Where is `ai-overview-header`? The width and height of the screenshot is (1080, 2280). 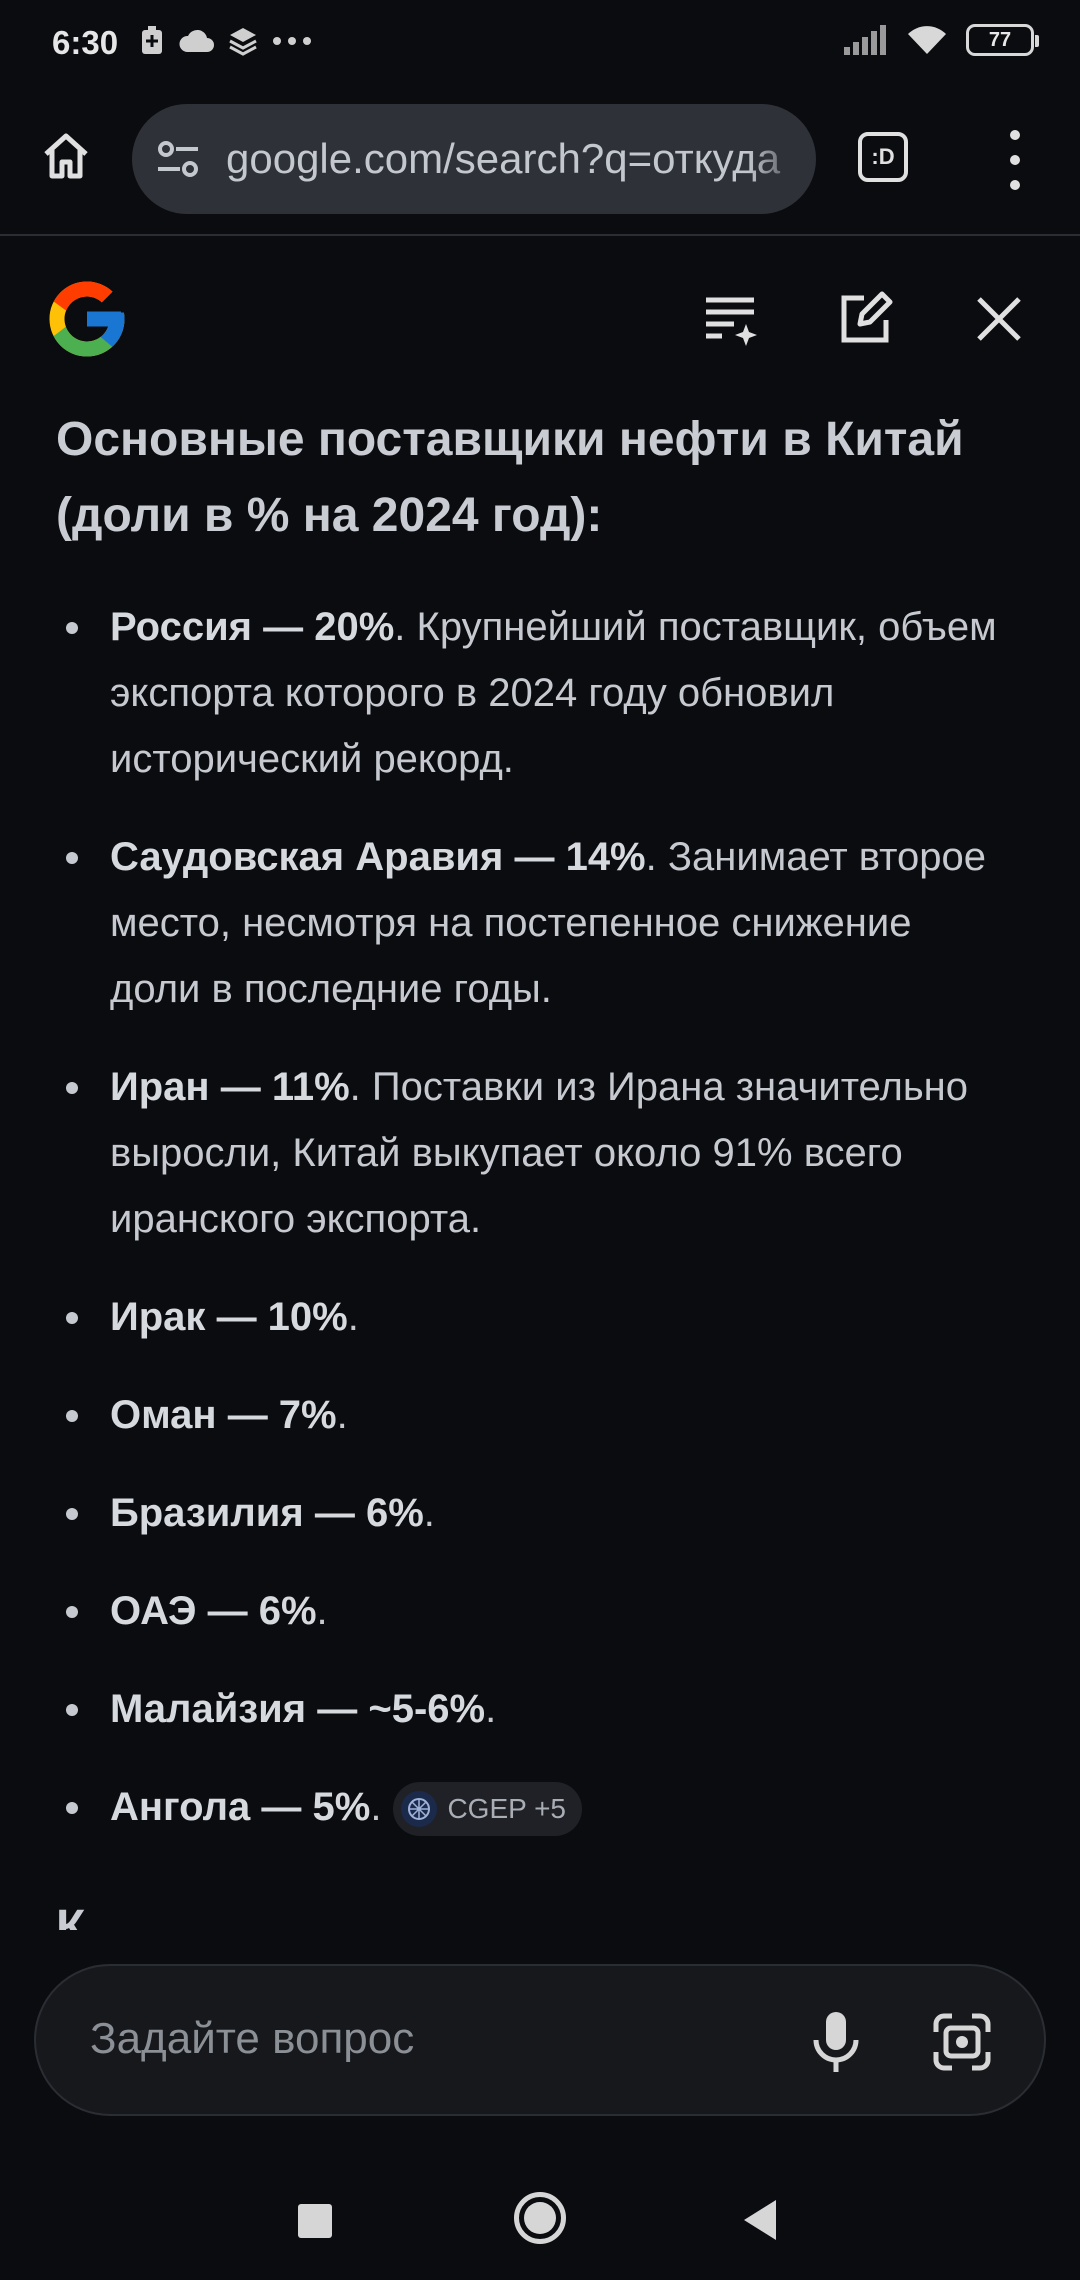
ai-overview-header is located at coordinates (540, 318).